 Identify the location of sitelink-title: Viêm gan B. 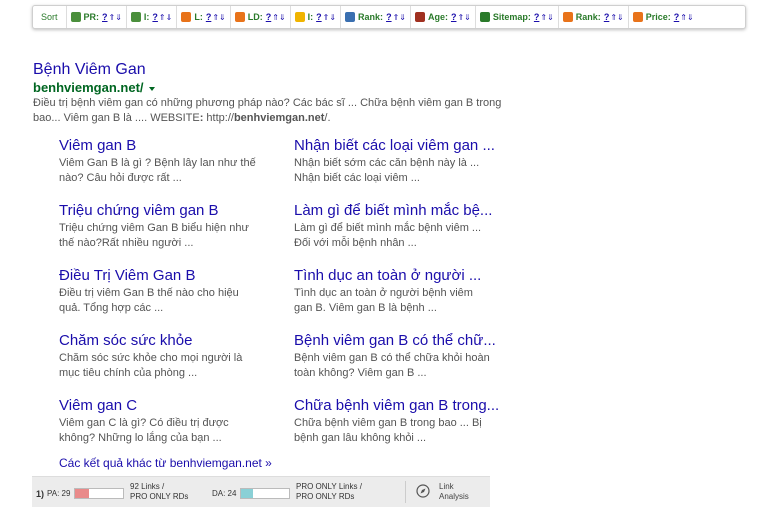
(176, 146).